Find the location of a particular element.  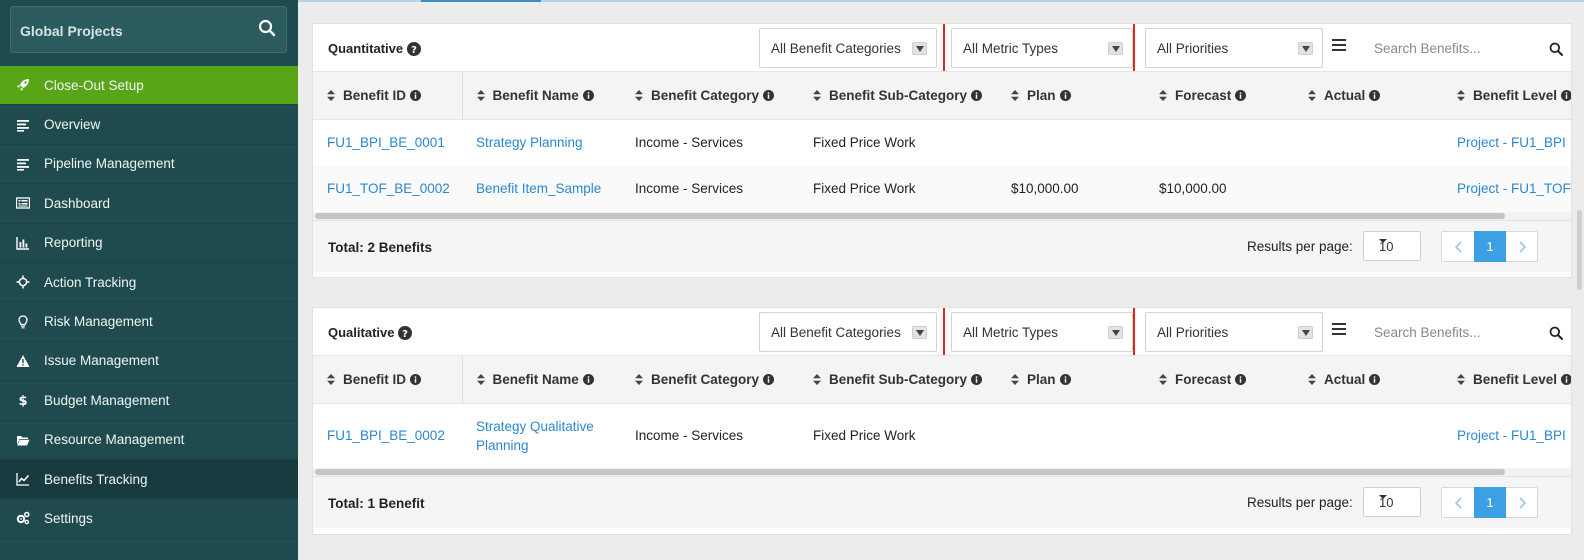

sidebar-item-overview: Overview is located at coordinates (149, 125).